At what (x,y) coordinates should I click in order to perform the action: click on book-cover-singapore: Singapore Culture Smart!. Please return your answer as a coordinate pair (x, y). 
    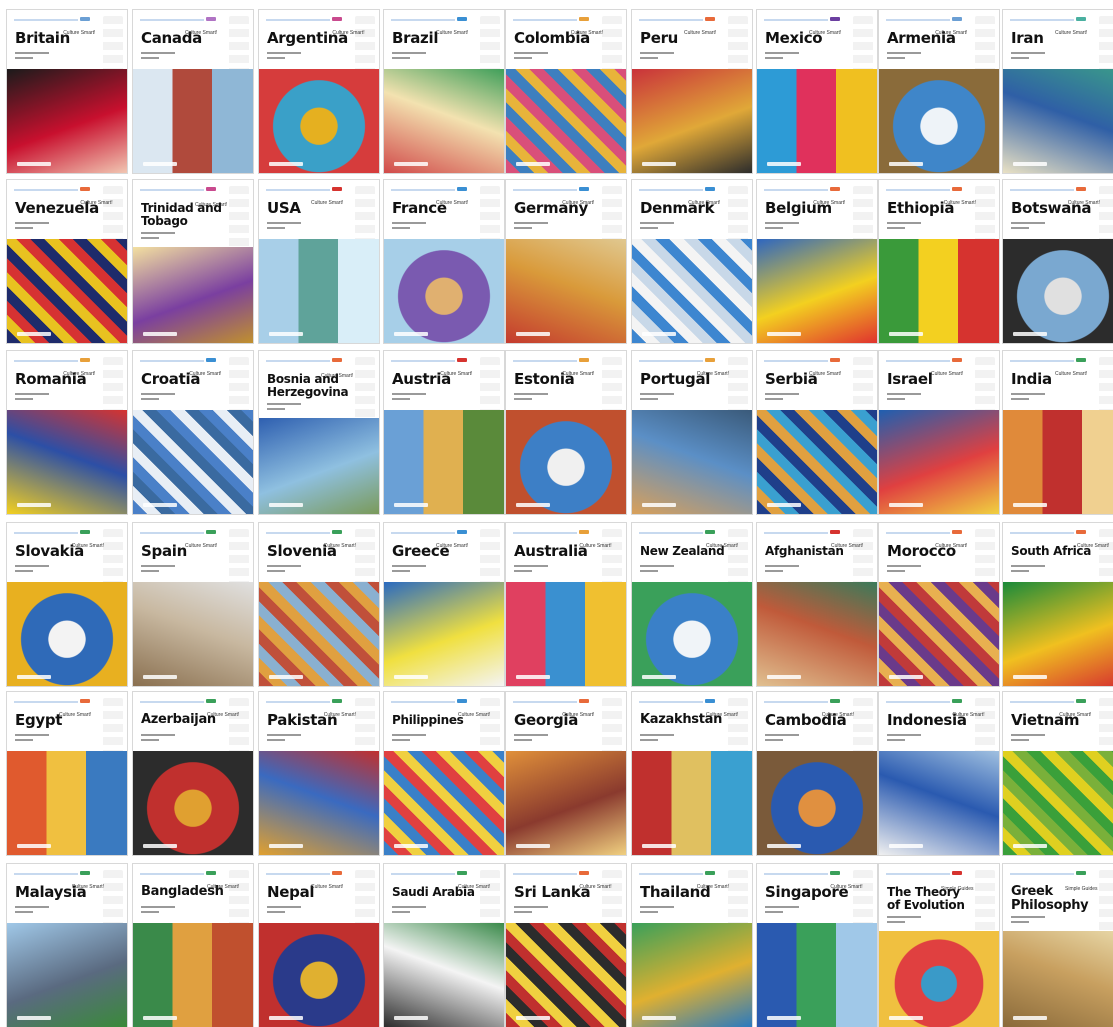
    Looking at the image, I should click on (817, 945).